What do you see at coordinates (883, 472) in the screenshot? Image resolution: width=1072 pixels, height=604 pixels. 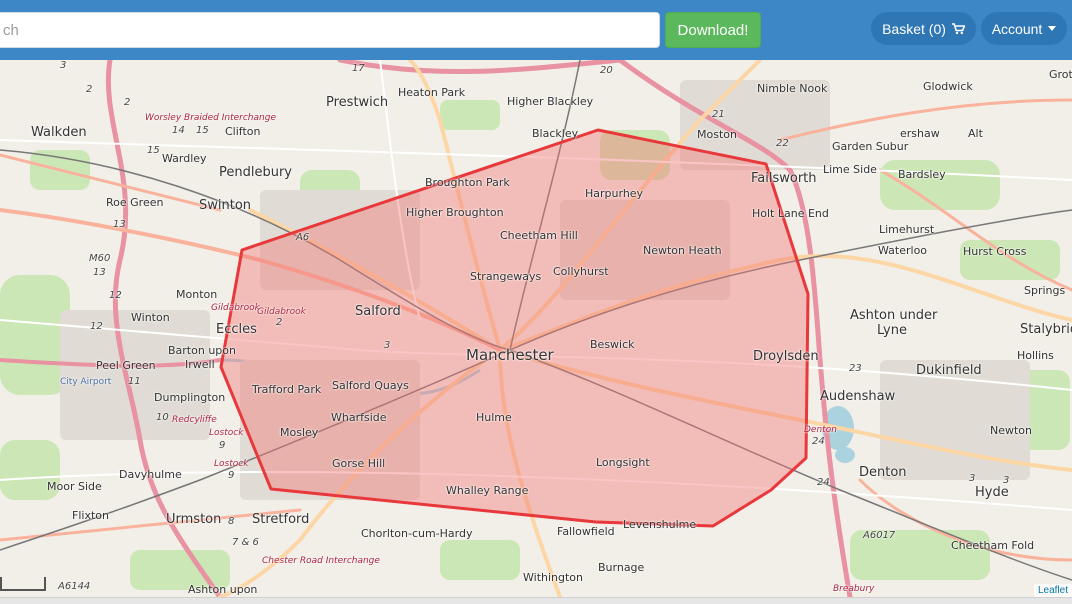 I see `place-label: Denton` at bounding box center [883, 472].